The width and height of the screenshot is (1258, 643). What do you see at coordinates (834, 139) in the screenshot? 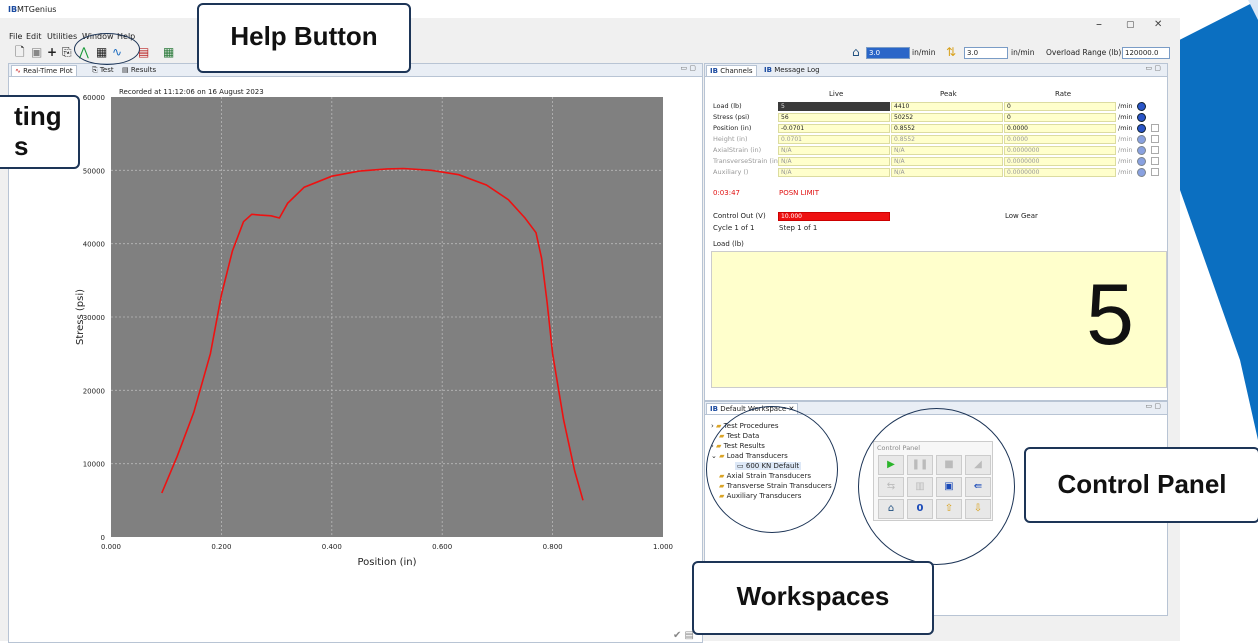
I see `live-value: 0.0701` at bounding box center [834, 139].